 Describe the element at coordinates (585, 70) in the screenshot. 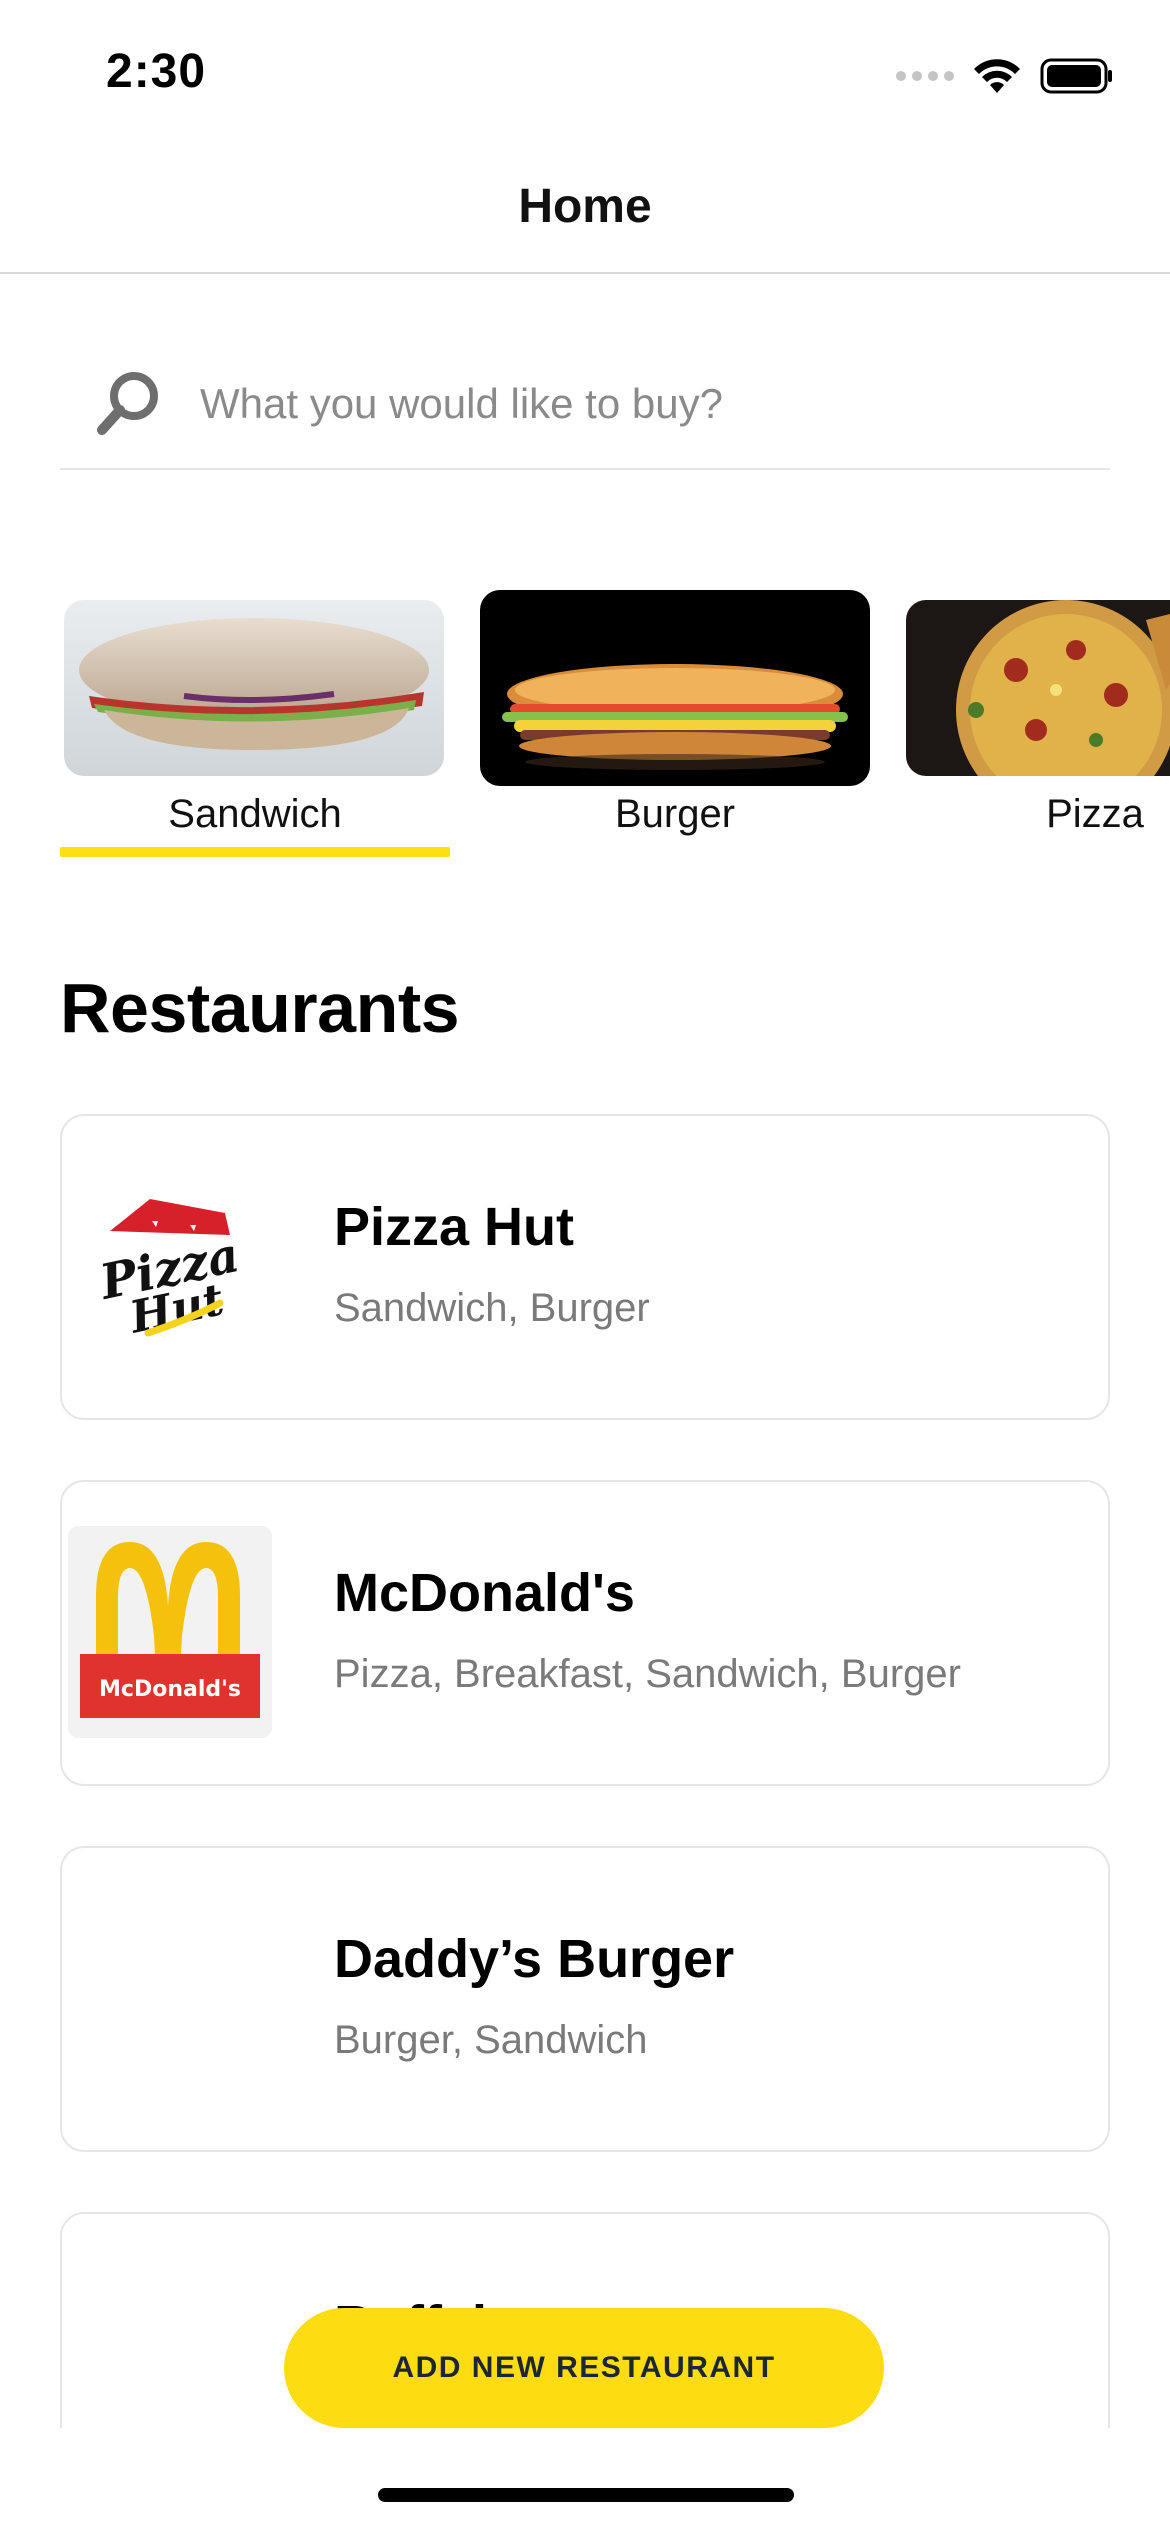

I see `status-bar: 2:30` at that location.